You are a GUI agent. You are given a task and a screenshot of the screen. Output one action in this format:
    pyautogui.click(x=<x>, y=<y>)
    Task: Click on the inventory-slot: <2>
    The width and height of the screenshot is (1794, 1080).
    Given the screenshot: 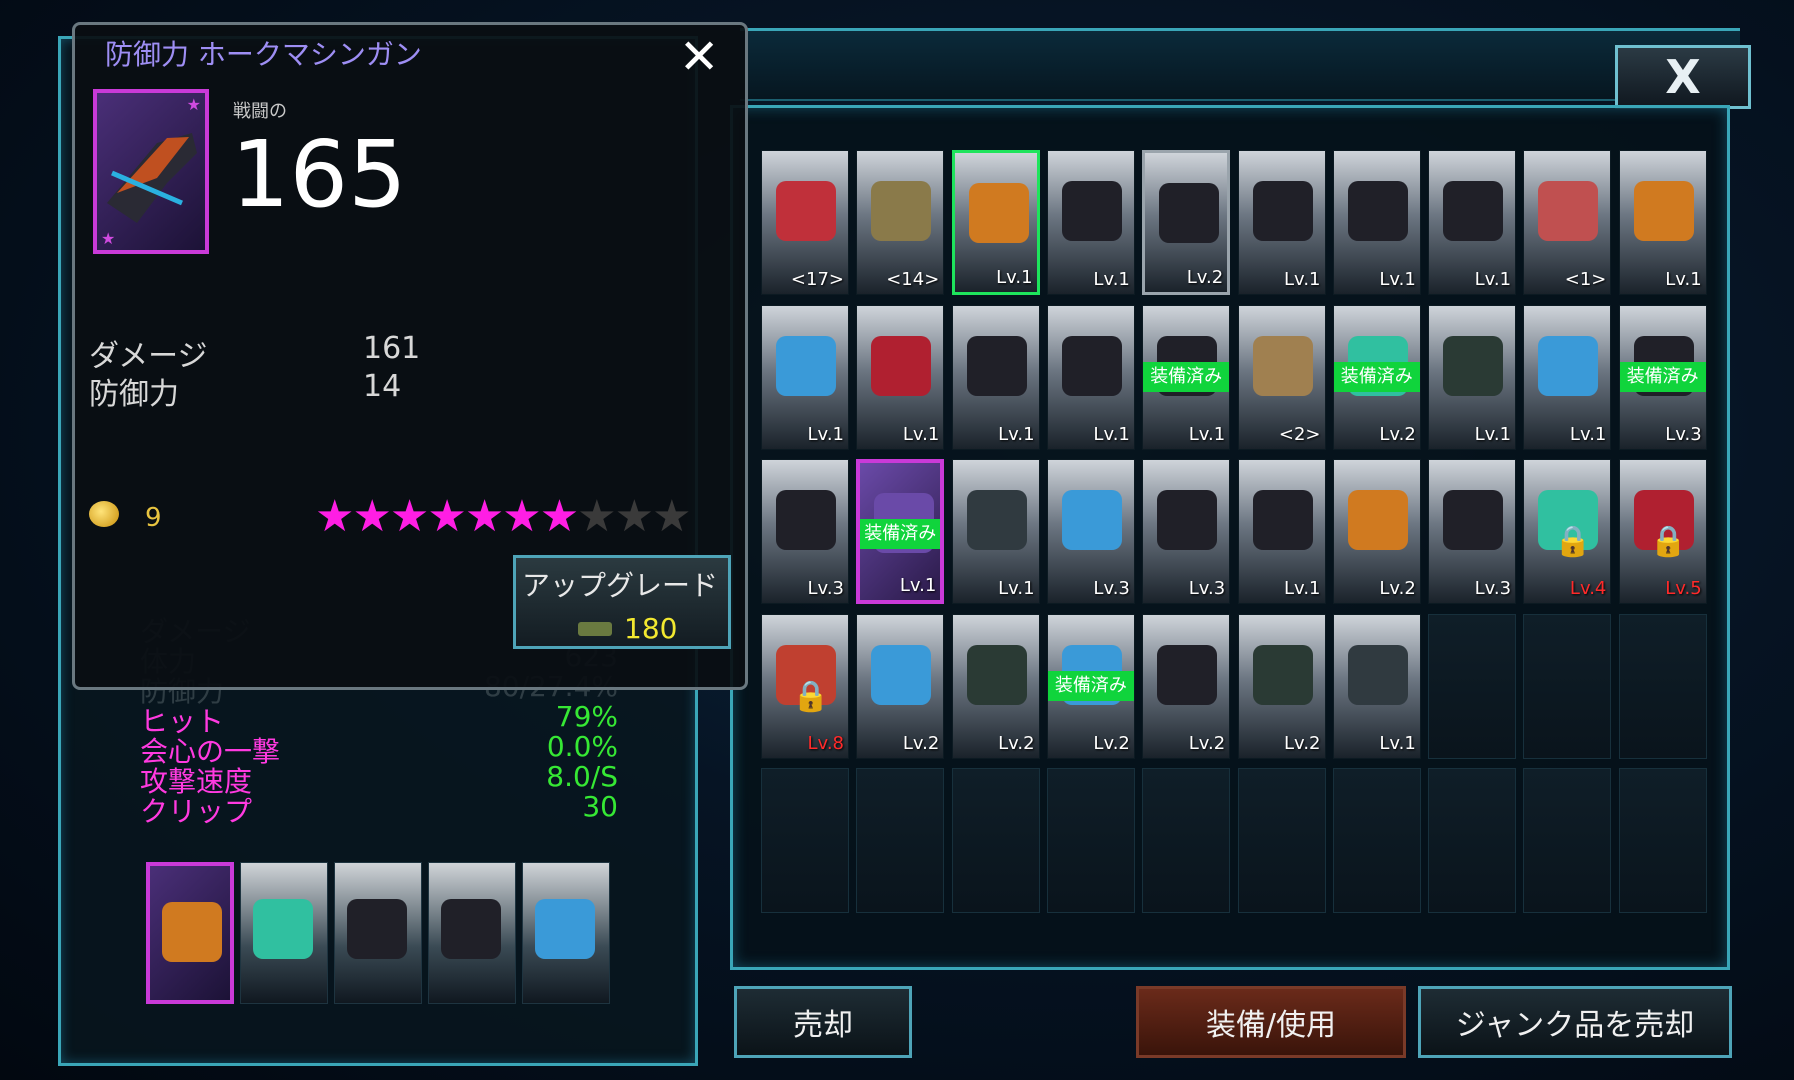 What is the action you would take?
    pyautogui.click(x=1281, y=377)
    